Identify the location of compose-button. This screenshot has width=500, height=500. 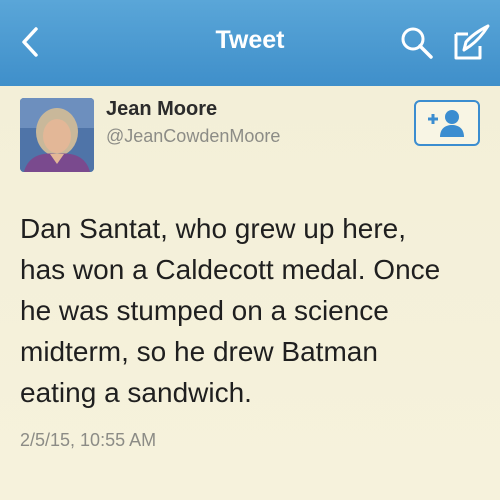
(471, 43).